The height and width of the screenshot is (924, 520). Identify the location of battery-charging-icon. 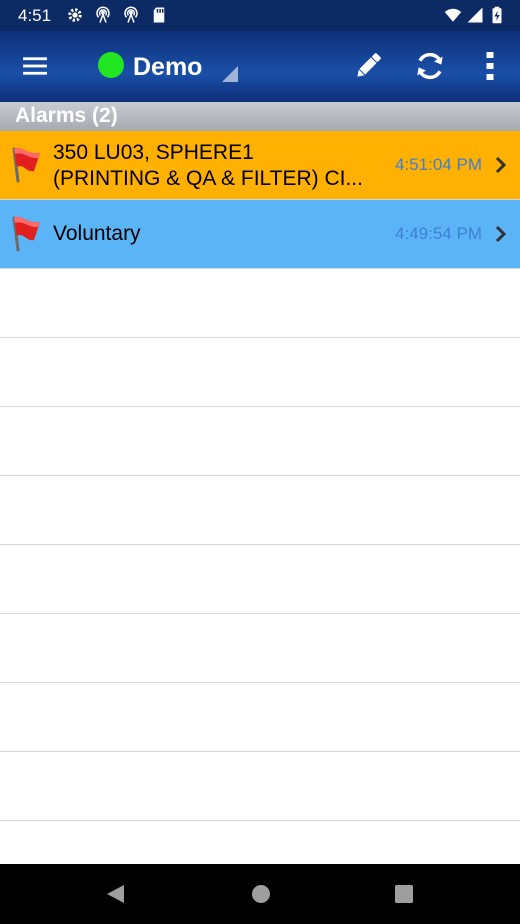
(497, 15).